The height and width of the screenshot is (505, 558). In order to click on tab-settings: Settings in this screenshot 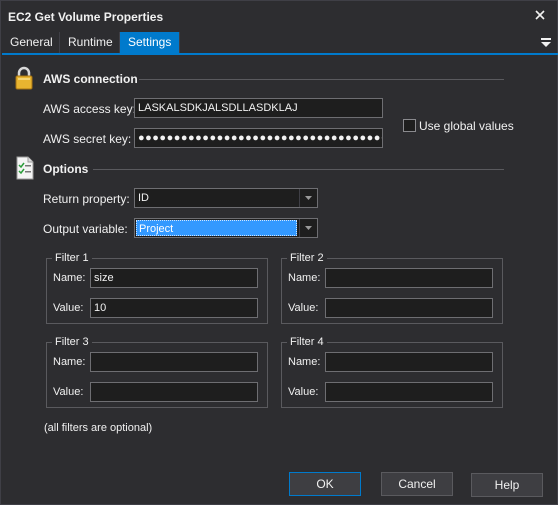, I will do `click(150, 42)`.